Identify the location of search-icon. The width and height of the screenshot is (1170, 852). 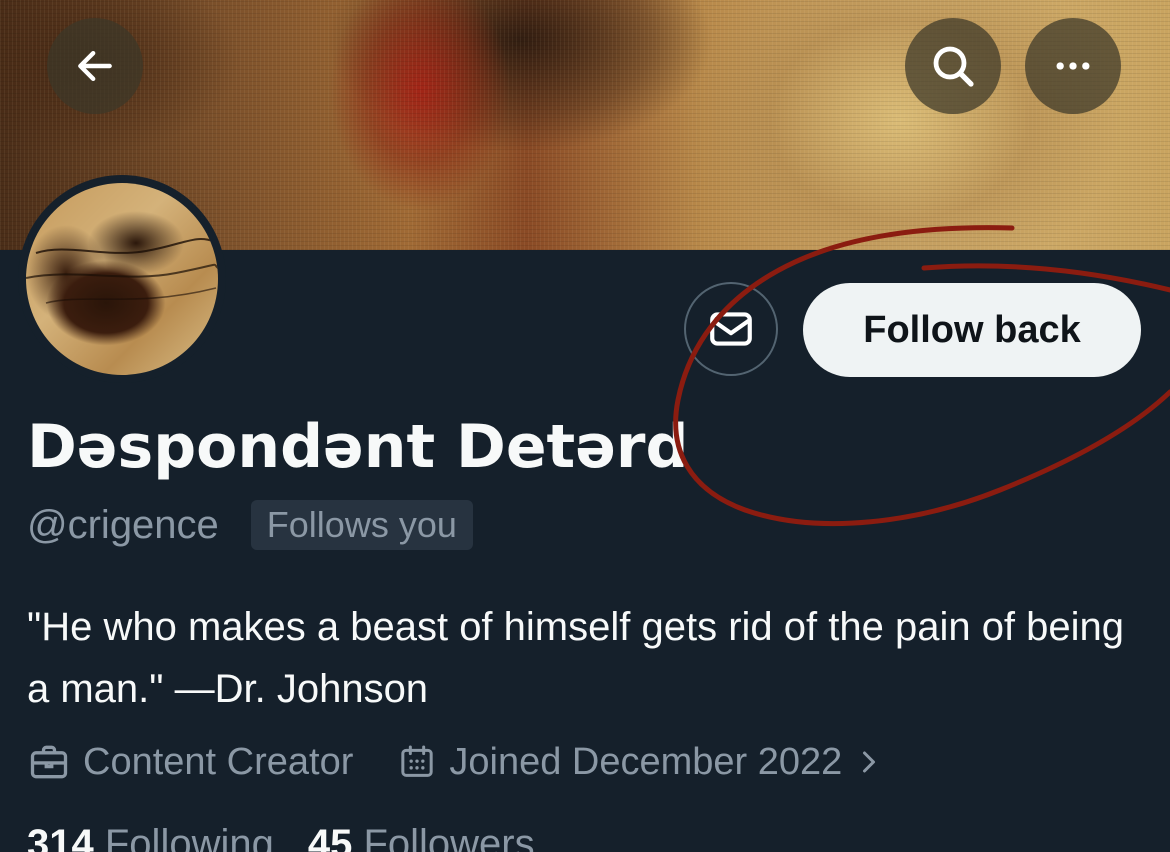
(953, 66).